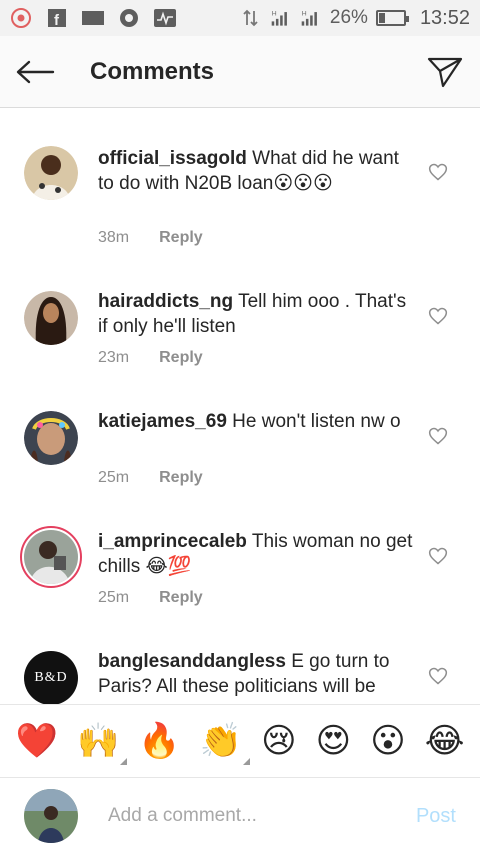  I want to click on status-icons-right: H H 26% 13:52, so click(355, 18).